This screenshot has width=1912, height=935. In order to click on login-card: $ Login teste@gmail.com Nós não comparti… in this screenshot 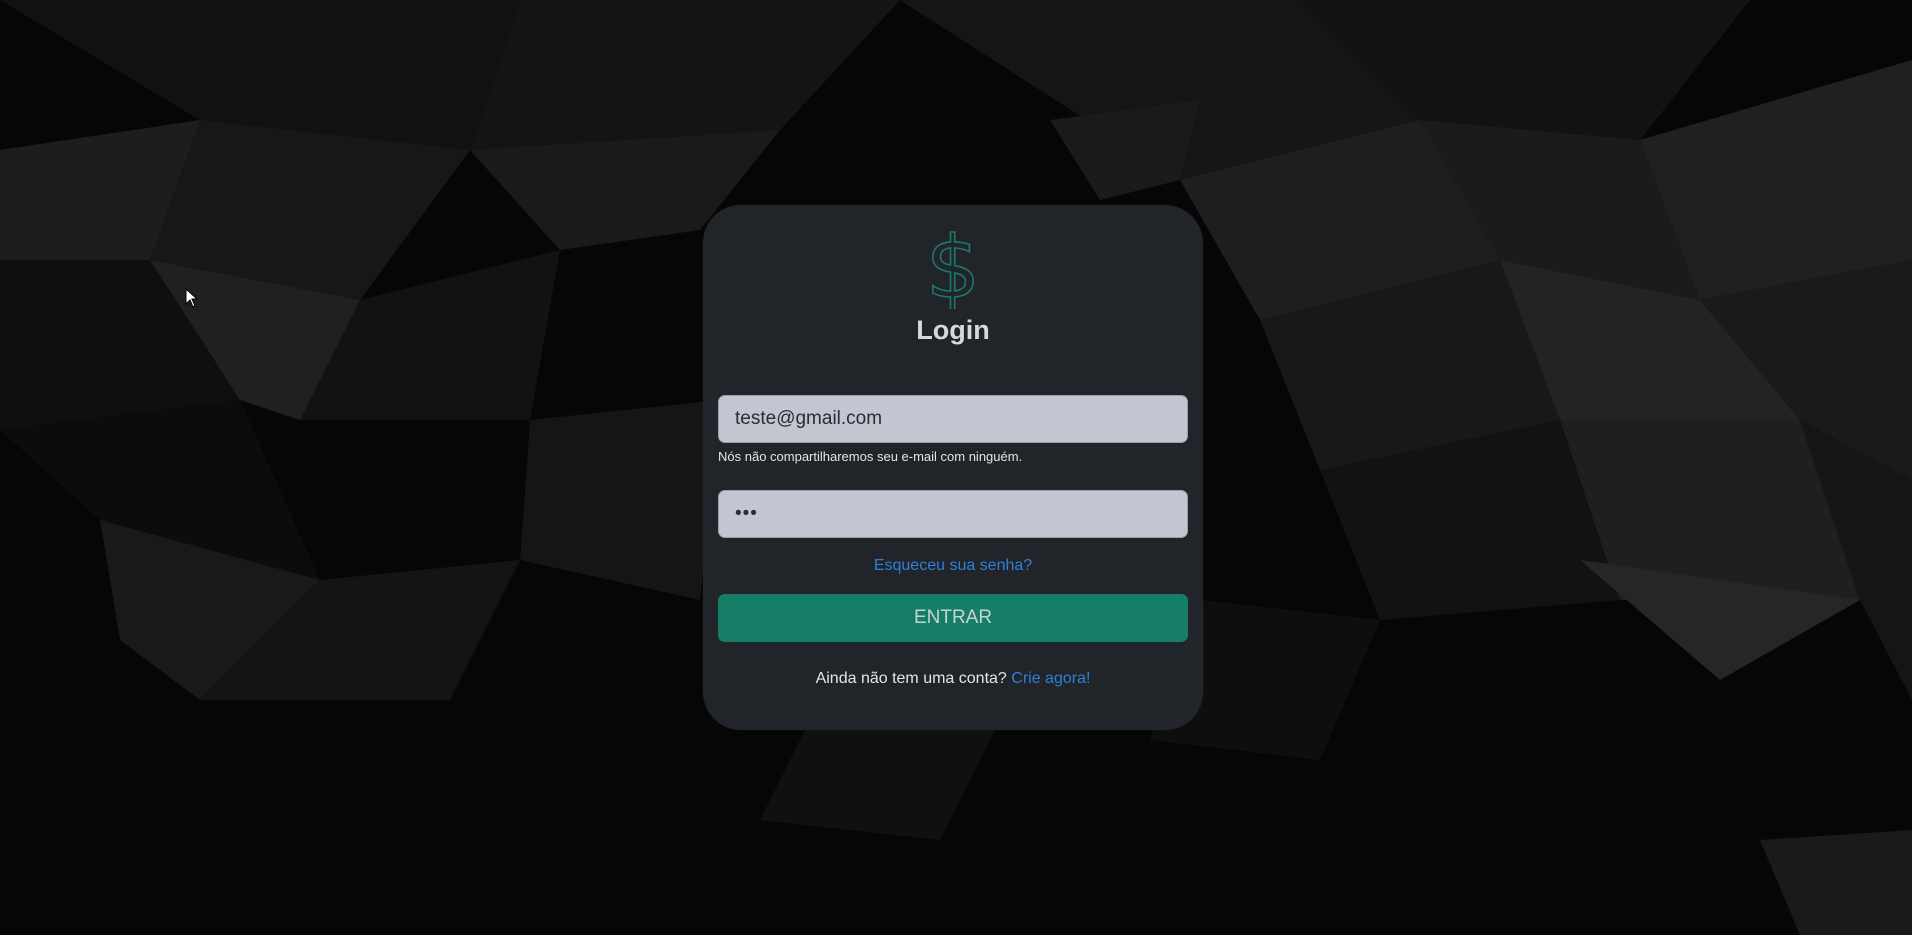, I will do `click(953, 467)`.